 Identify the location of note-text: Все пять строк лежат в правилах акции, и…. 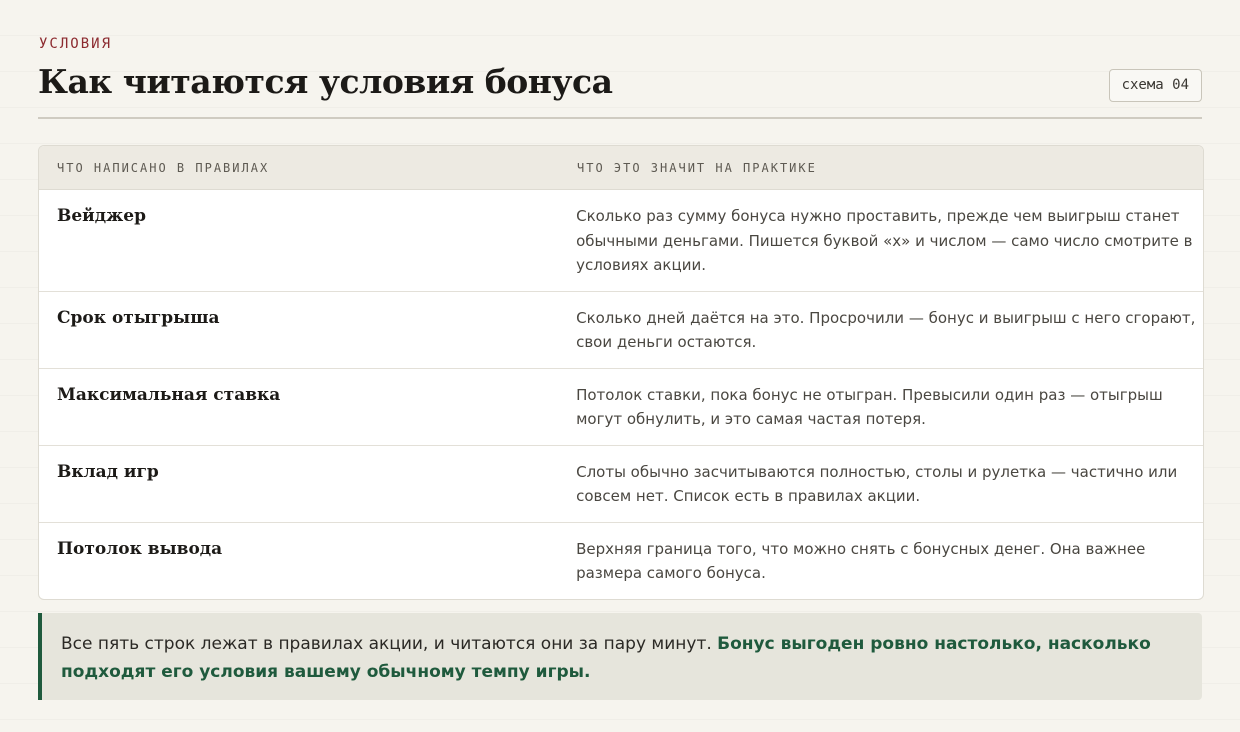
(386, 644).